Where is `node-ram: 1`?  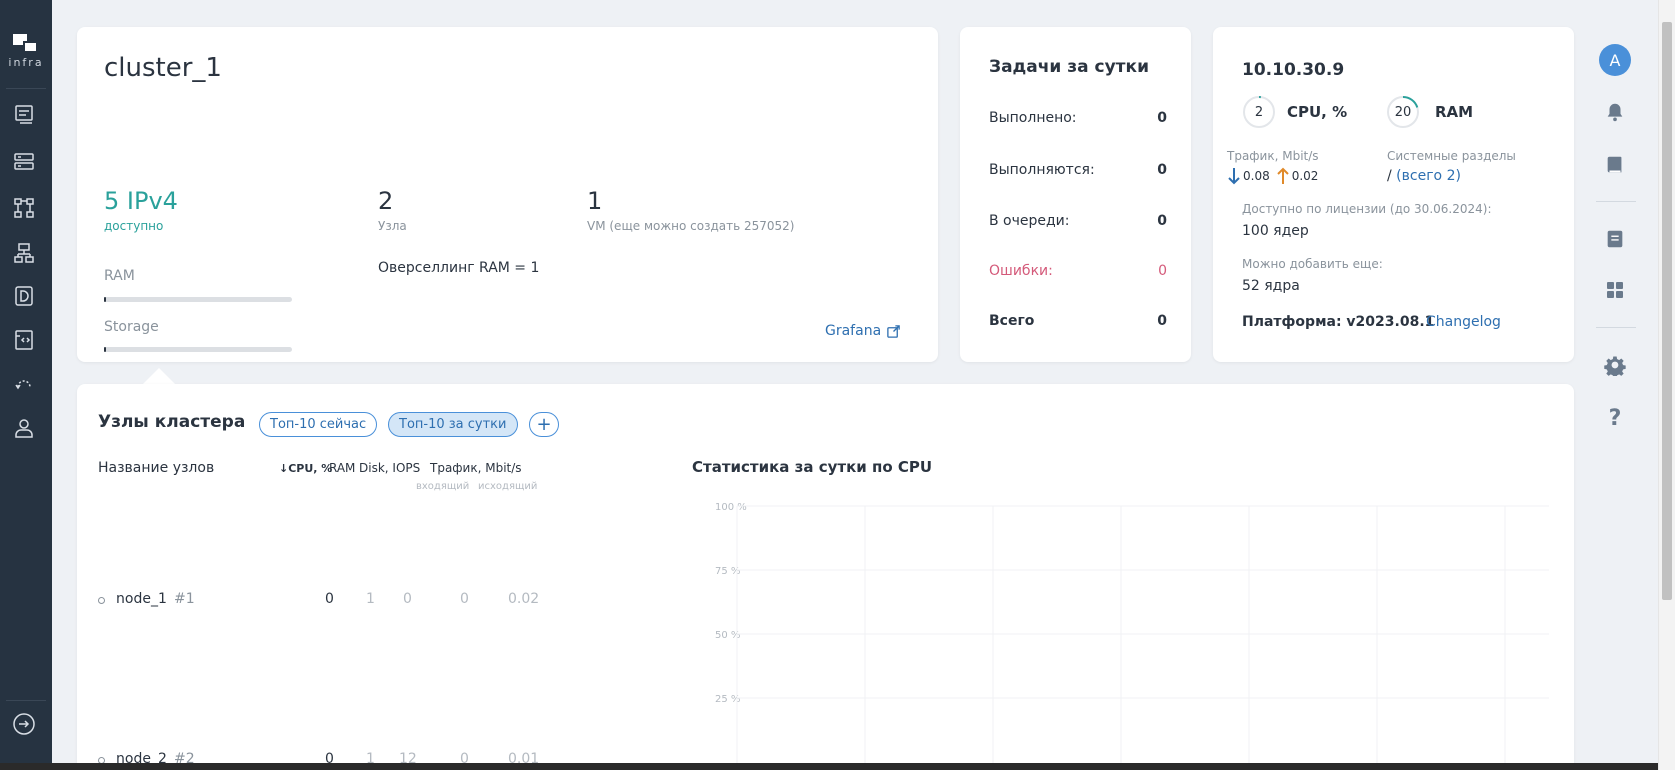
node-ram: 1 is located at coordinates (370, 599).